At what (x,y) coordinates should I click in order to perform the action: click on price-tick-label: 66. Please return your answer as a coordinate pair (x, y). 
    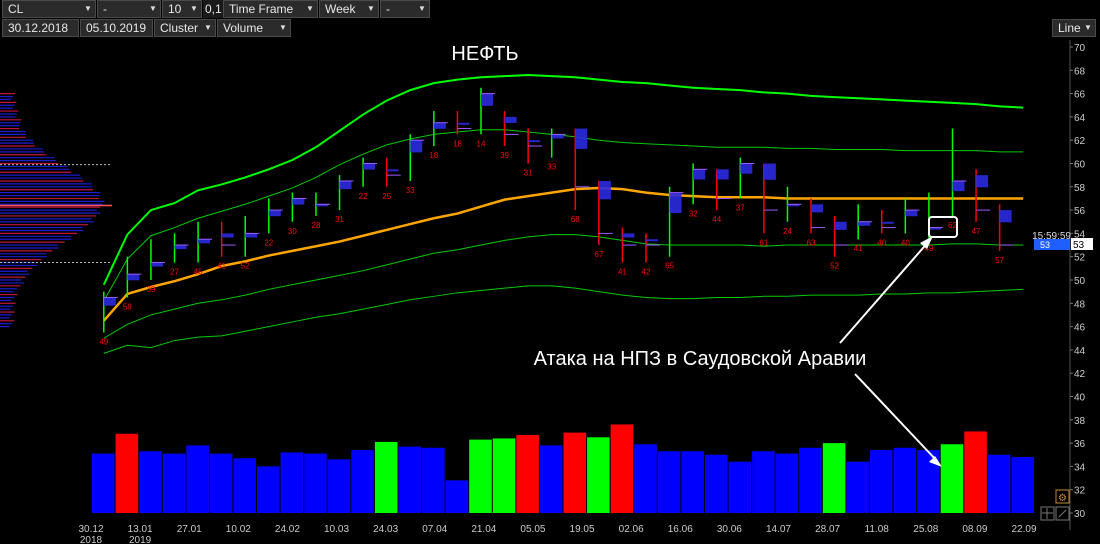
    Looking at the image, I should click on (1080, 95).